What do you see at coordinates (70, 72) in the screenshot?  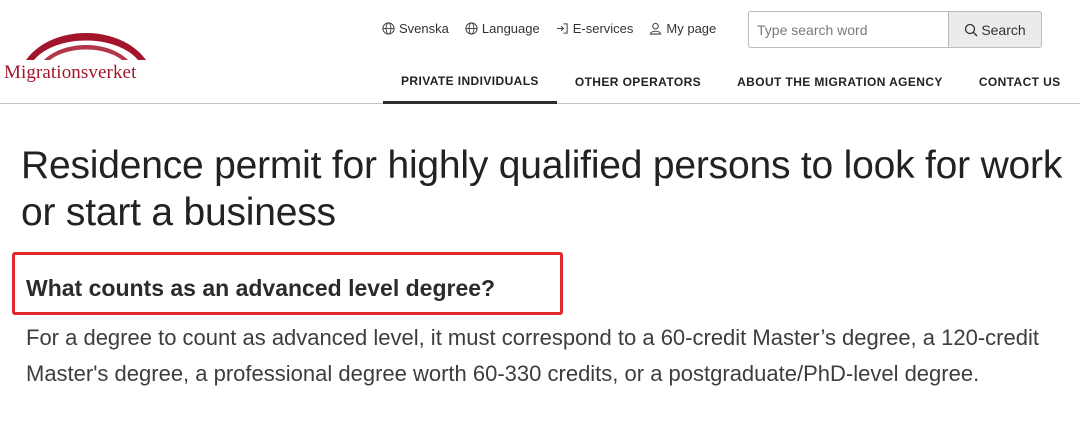 I see `logo-text: Migrationsverket` at bounding box center [70, 72].